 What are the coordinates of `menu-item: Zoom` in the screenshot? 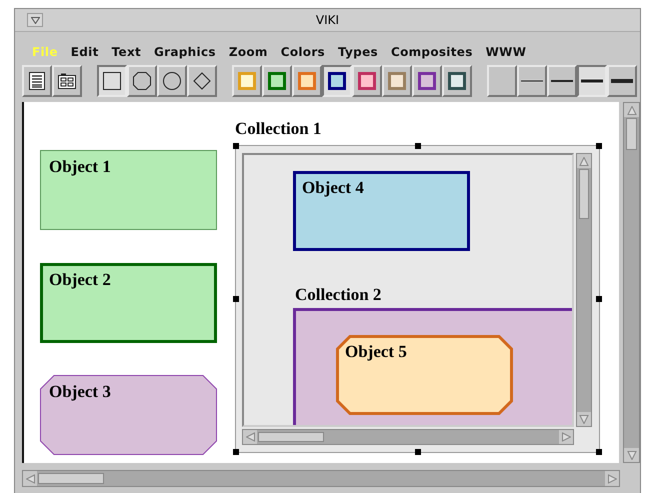 It's located at (248, 52).